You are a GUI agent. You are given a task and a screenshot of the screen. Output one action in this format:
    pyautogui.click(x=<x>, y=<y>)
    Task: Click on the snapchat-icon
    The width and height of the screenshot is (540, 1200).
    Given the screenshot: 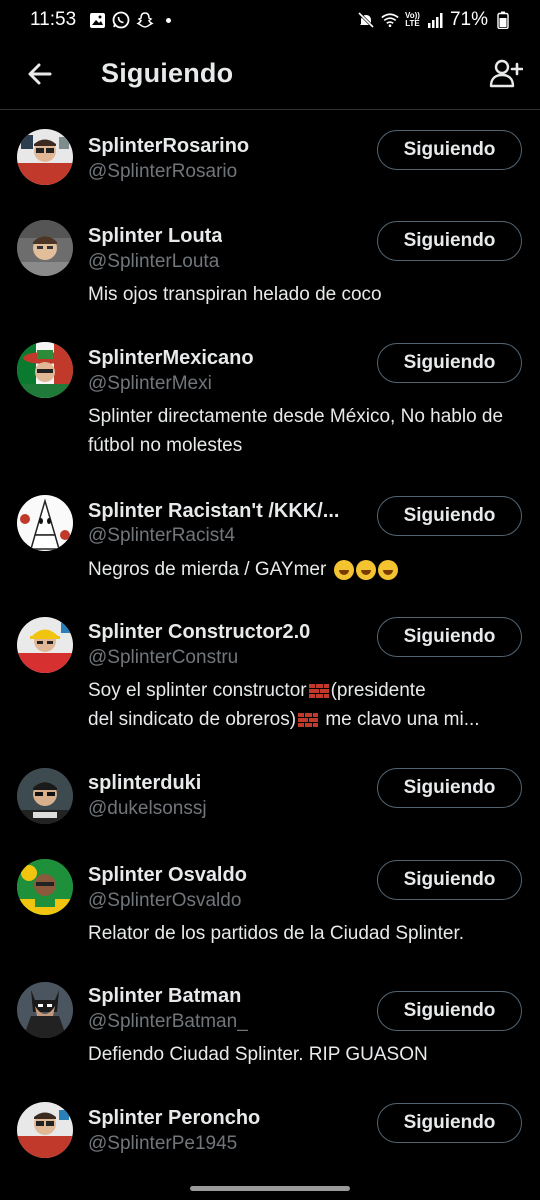 What is the action you would take?
    pyautogui.click(x=145, y=20)
    